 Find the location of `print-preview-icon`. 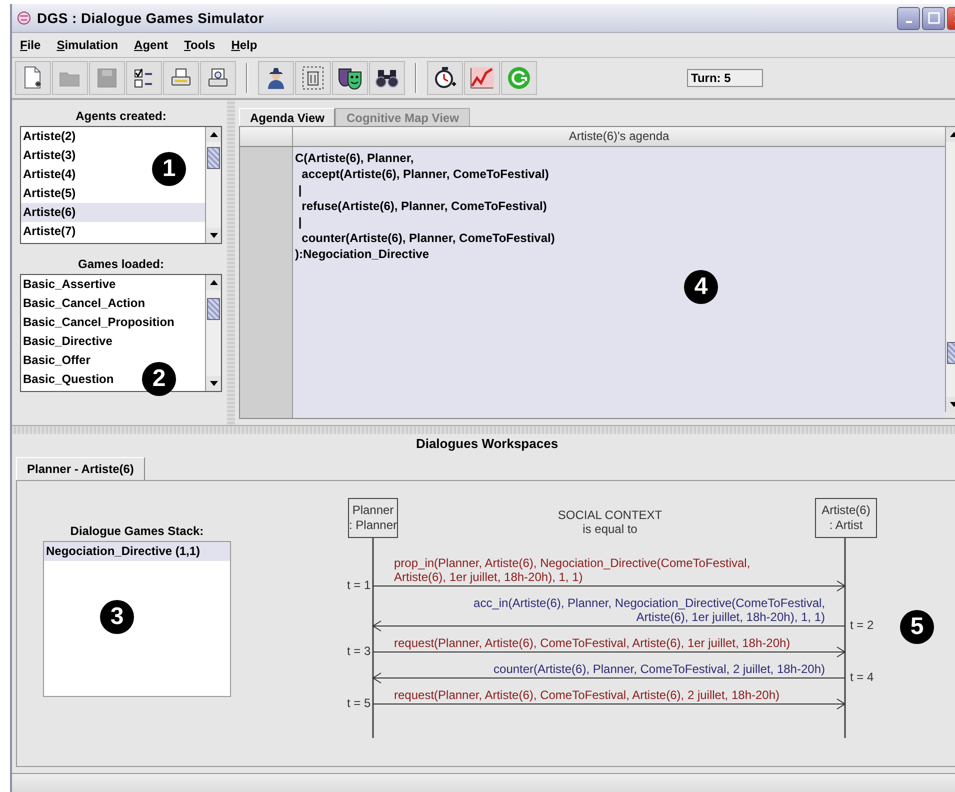

print-preview-icon is located at coordinates (218, 78).